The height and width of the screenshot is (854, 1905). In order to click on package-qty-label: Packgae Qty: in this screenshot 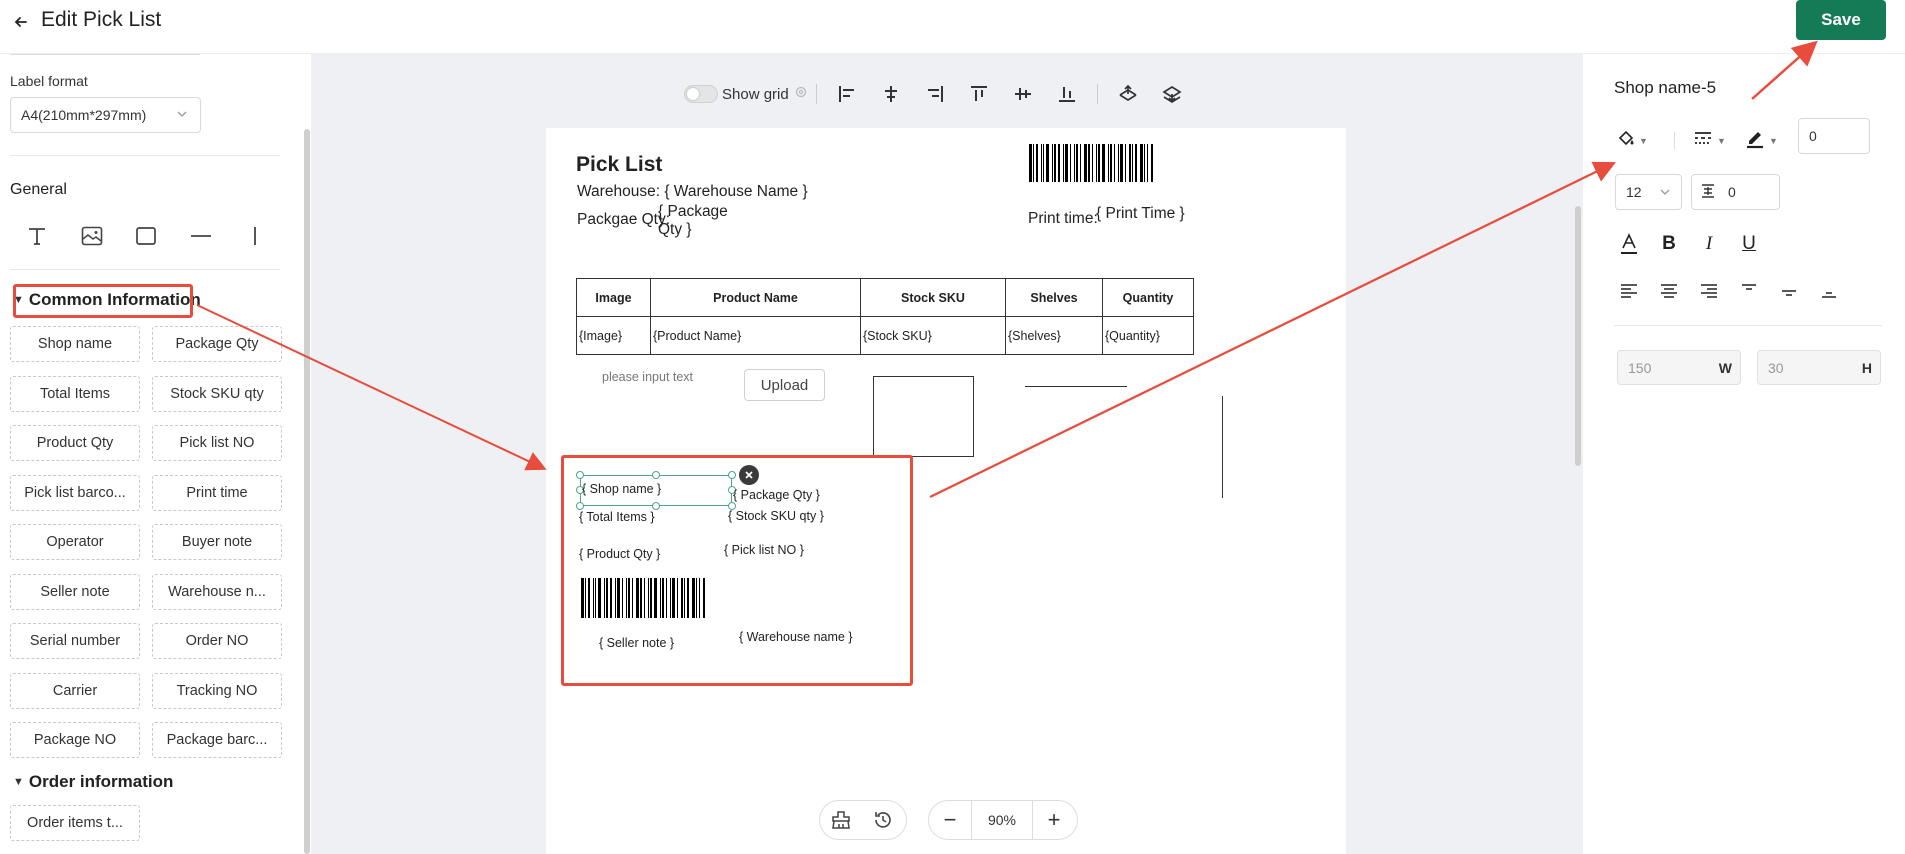, I will do `click(623, 220)`.